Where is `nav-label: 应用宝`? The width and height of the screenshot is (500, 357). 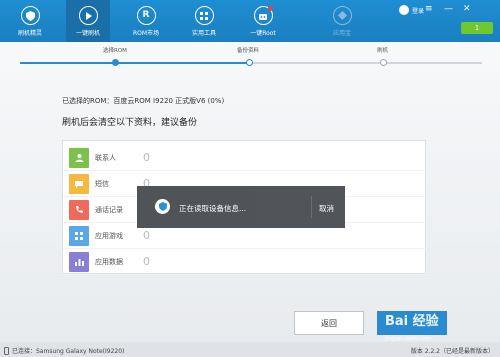
nav-label: 应用宝 is located at coordinates (341, 33).